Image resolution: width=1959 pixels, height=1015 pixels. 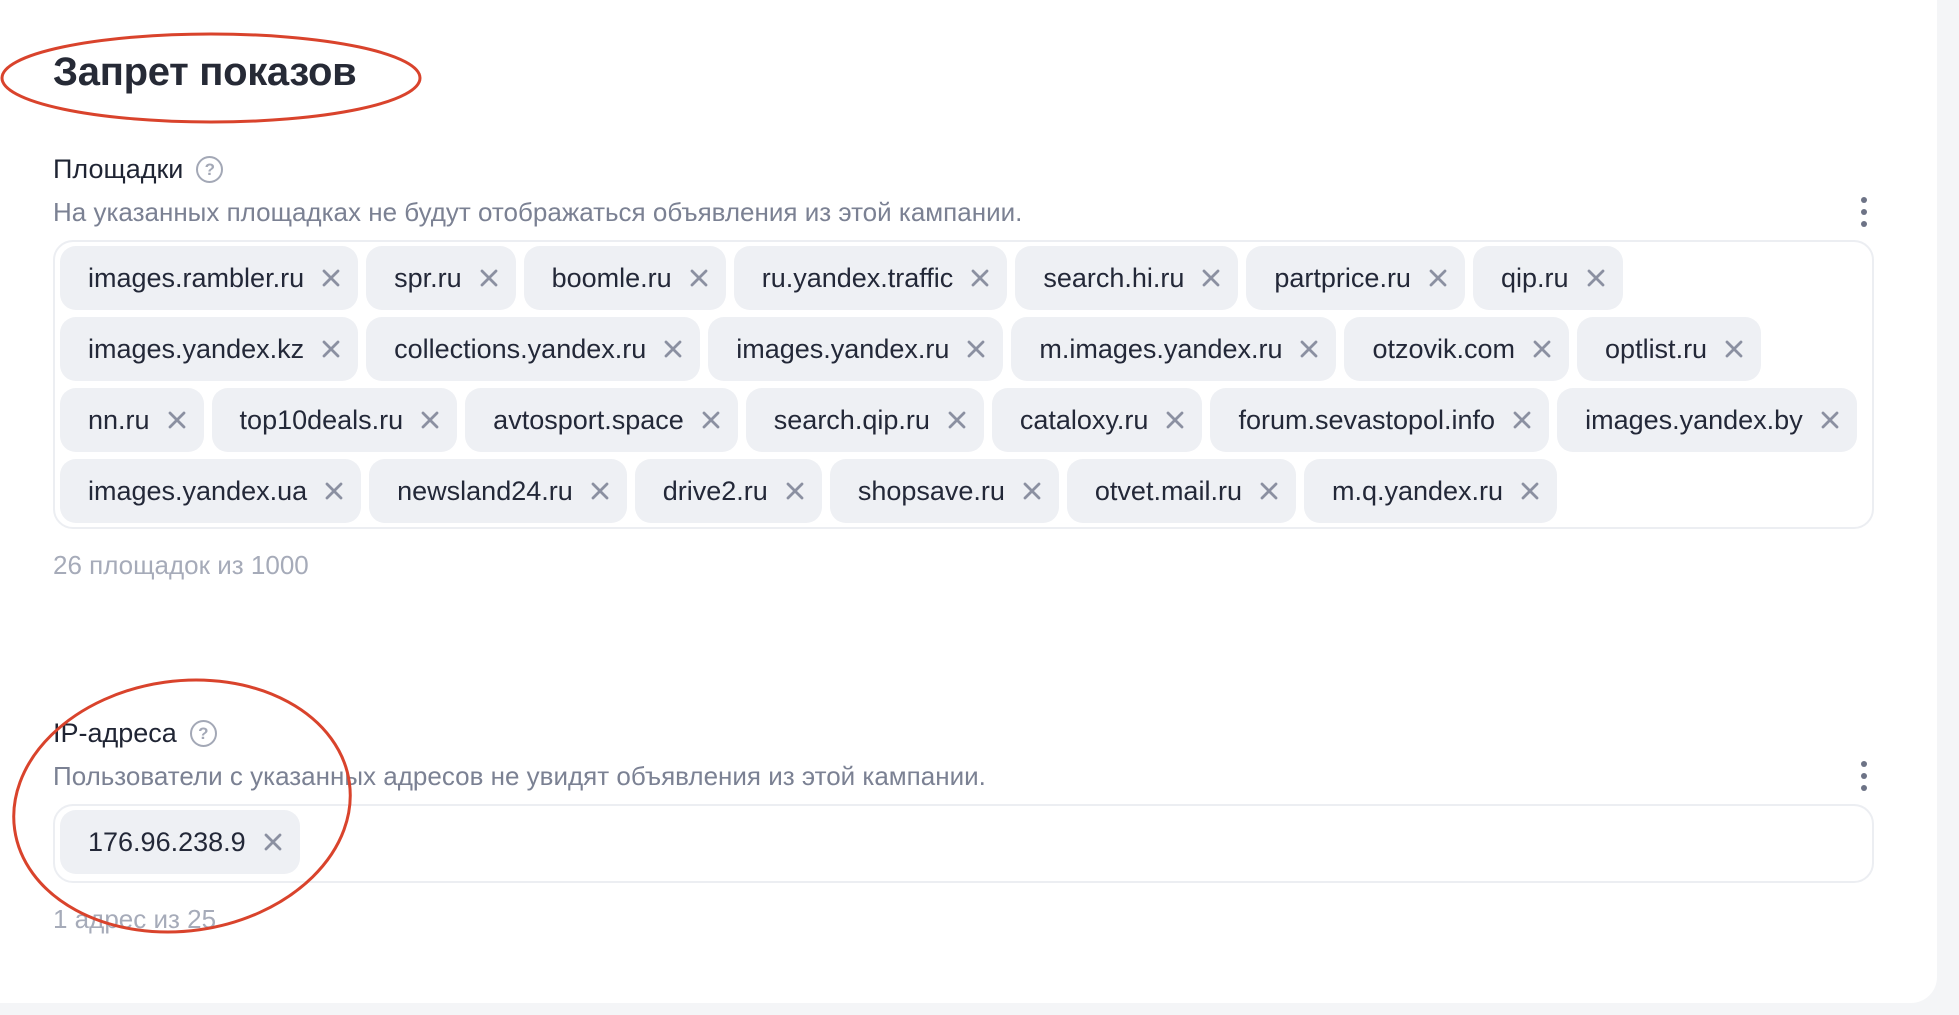 I want to click on tag-chip: search.hi.ru, so click(x=1127, y=278).